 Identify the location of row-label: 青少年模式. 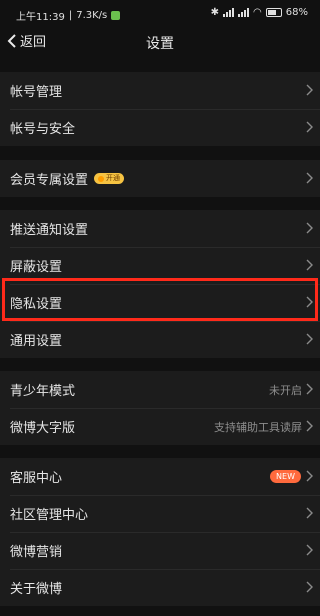
(43, 391).